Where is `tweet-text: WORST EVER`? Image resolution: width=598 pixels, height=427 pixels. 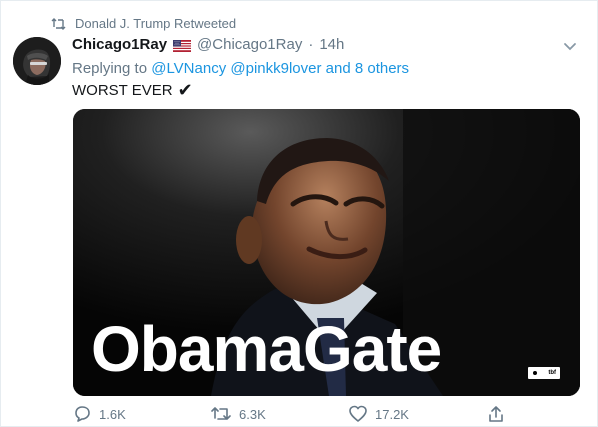 tweet-text: WORST EVER is located at coordinates (122, 90).